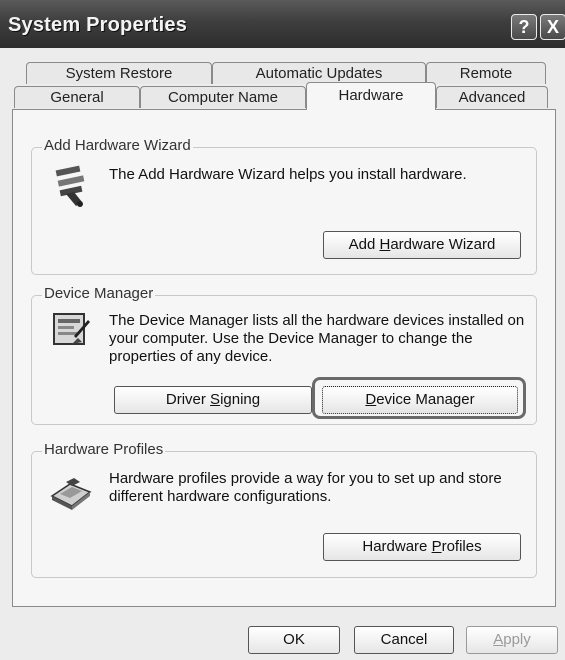 The image size is (565, 660). Describe the element at coordinates (282, 24) in the screenshot. I see `title-bar: System Properties ? X` at that location.